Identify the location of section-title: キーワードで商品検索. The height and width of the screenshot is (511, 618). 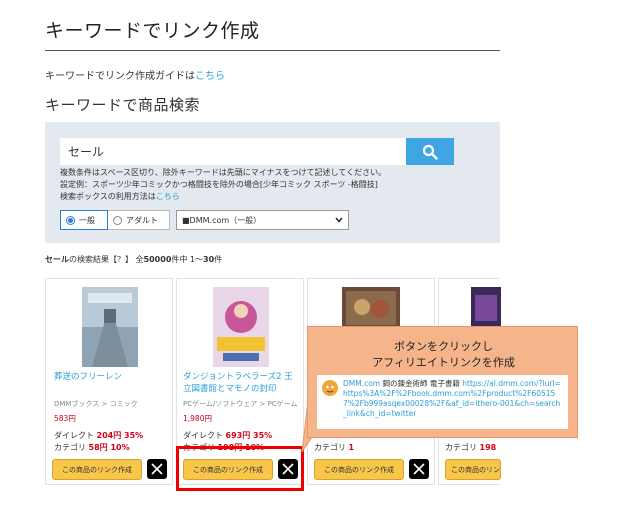
(123, 105).